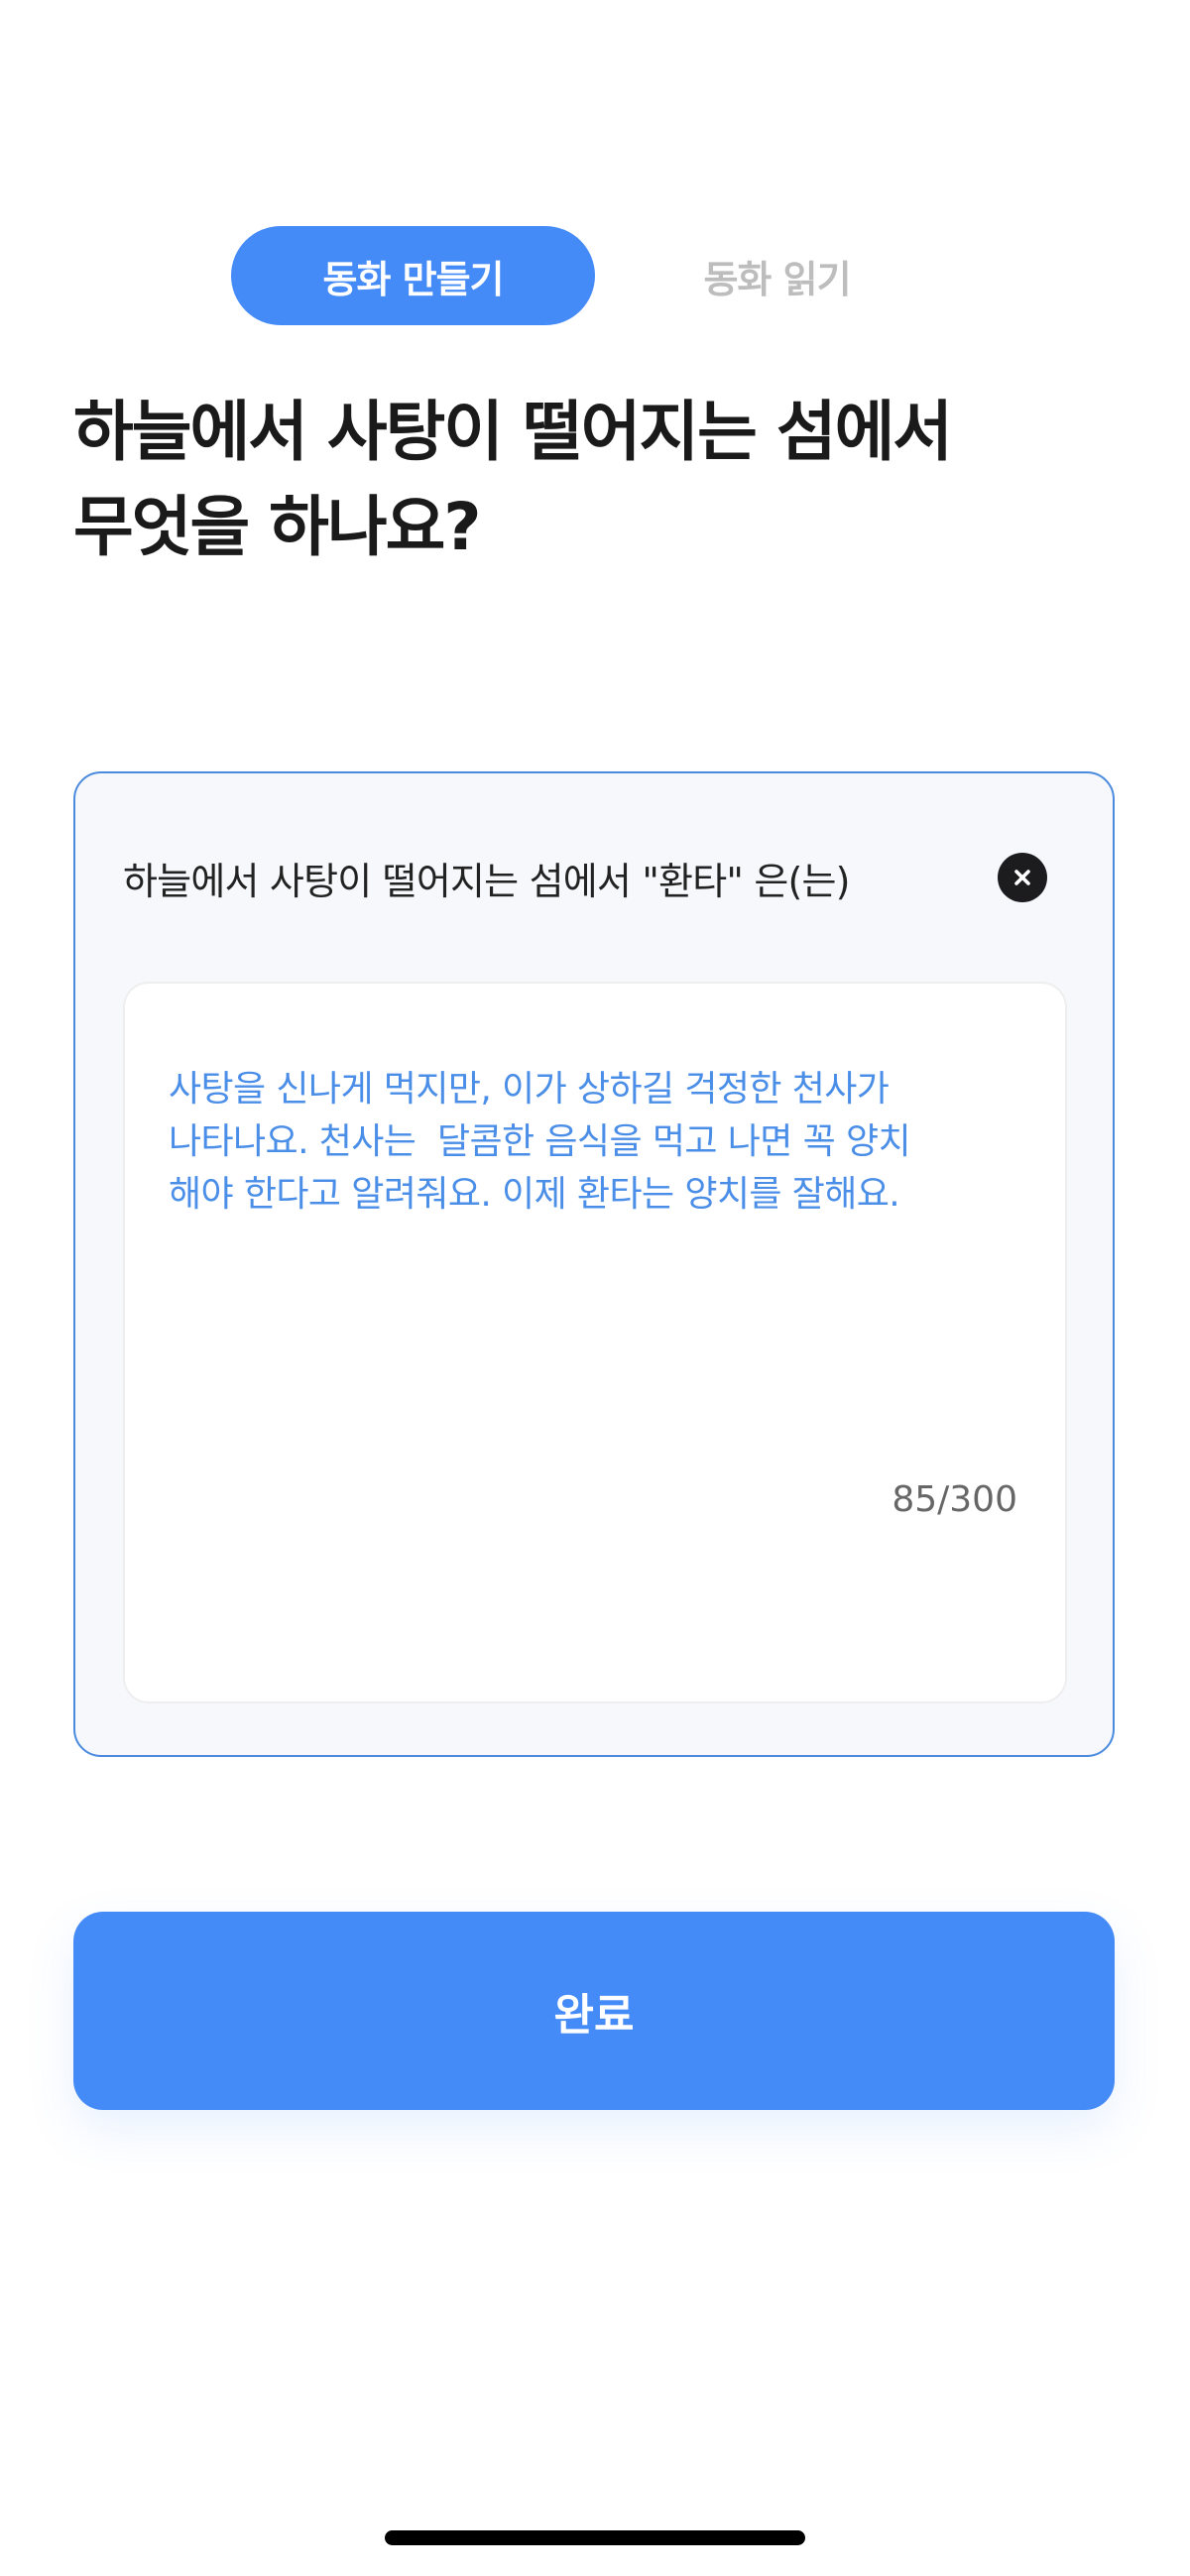 The height and width of the screenshot is (2576, 1190). Describe the element at coordinates (277, 527) in the screenshot. I see `question-line-2: 무엇을 하나요?` at that location.